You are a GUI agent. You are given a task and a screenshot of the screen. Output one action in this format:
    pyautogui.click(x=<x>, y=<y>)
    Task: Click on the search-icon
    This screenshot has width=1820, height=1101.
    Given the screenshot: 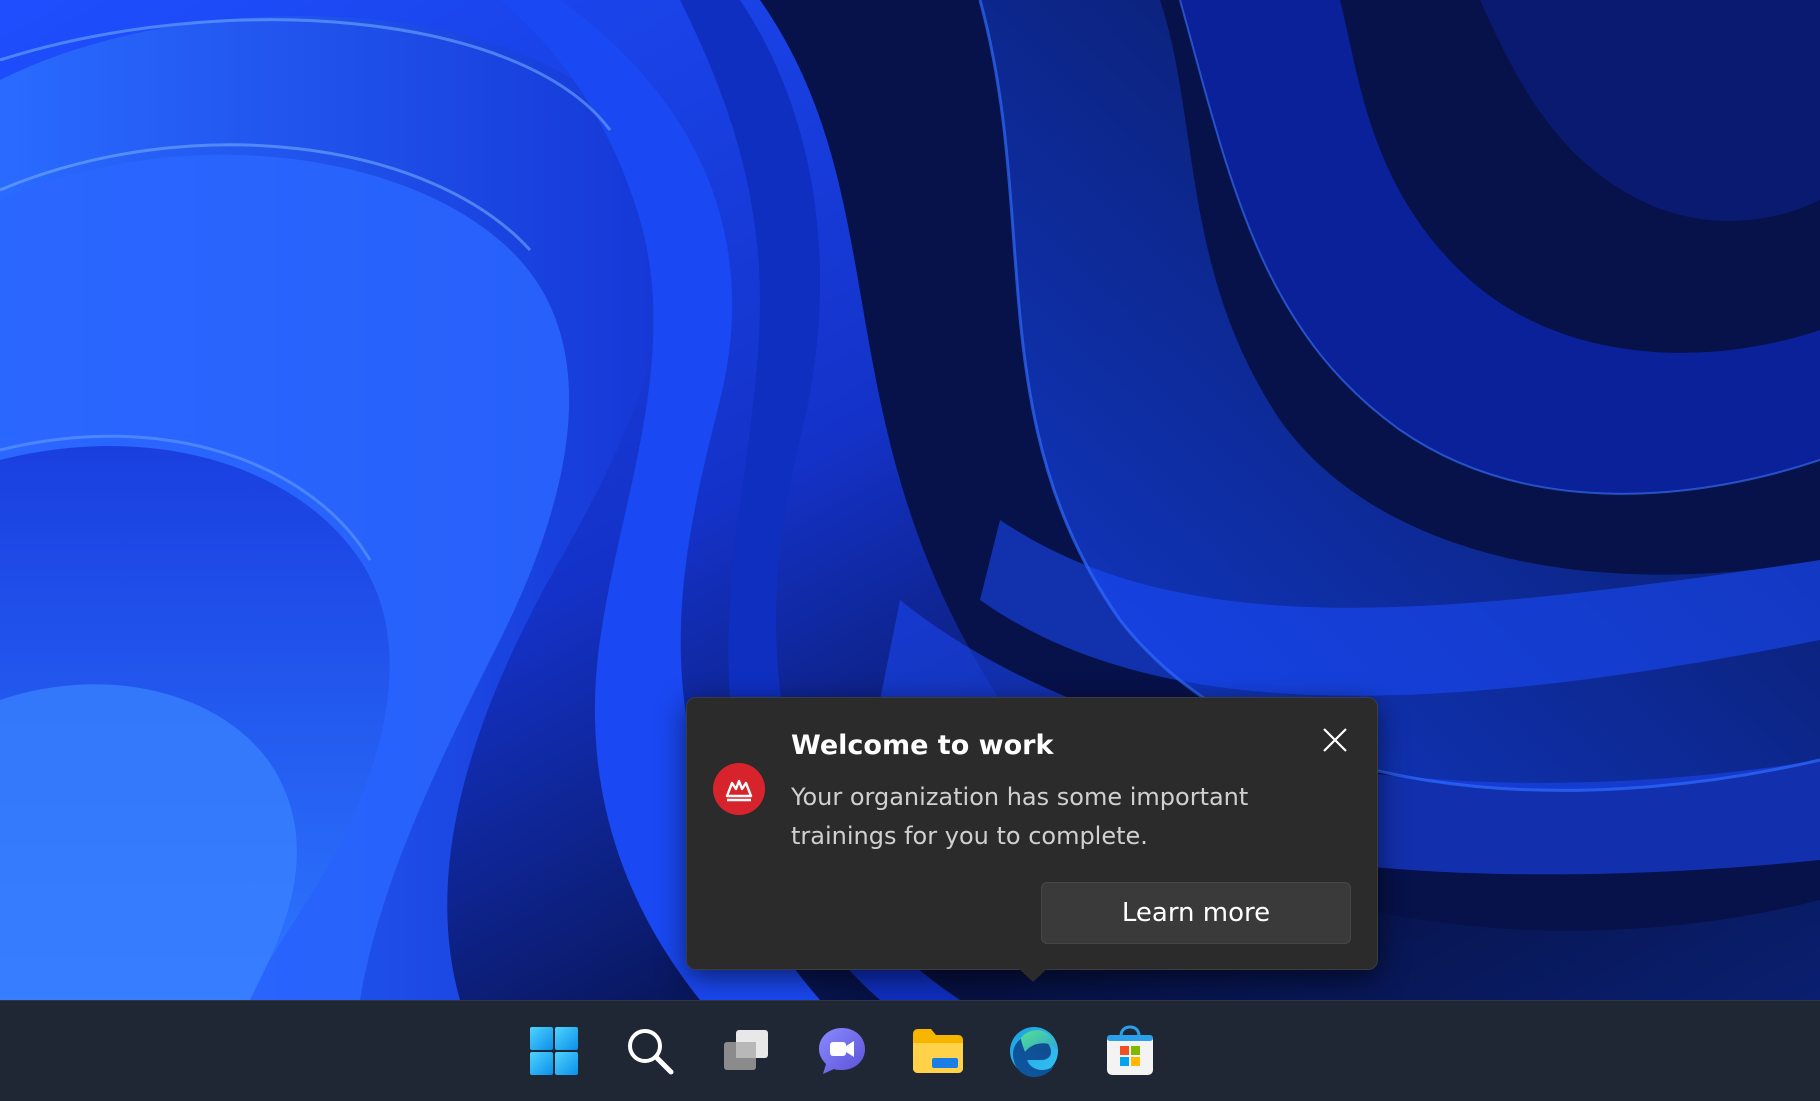 What is the action you would take?
    pyautogui.click(x=651, y=1052)
    